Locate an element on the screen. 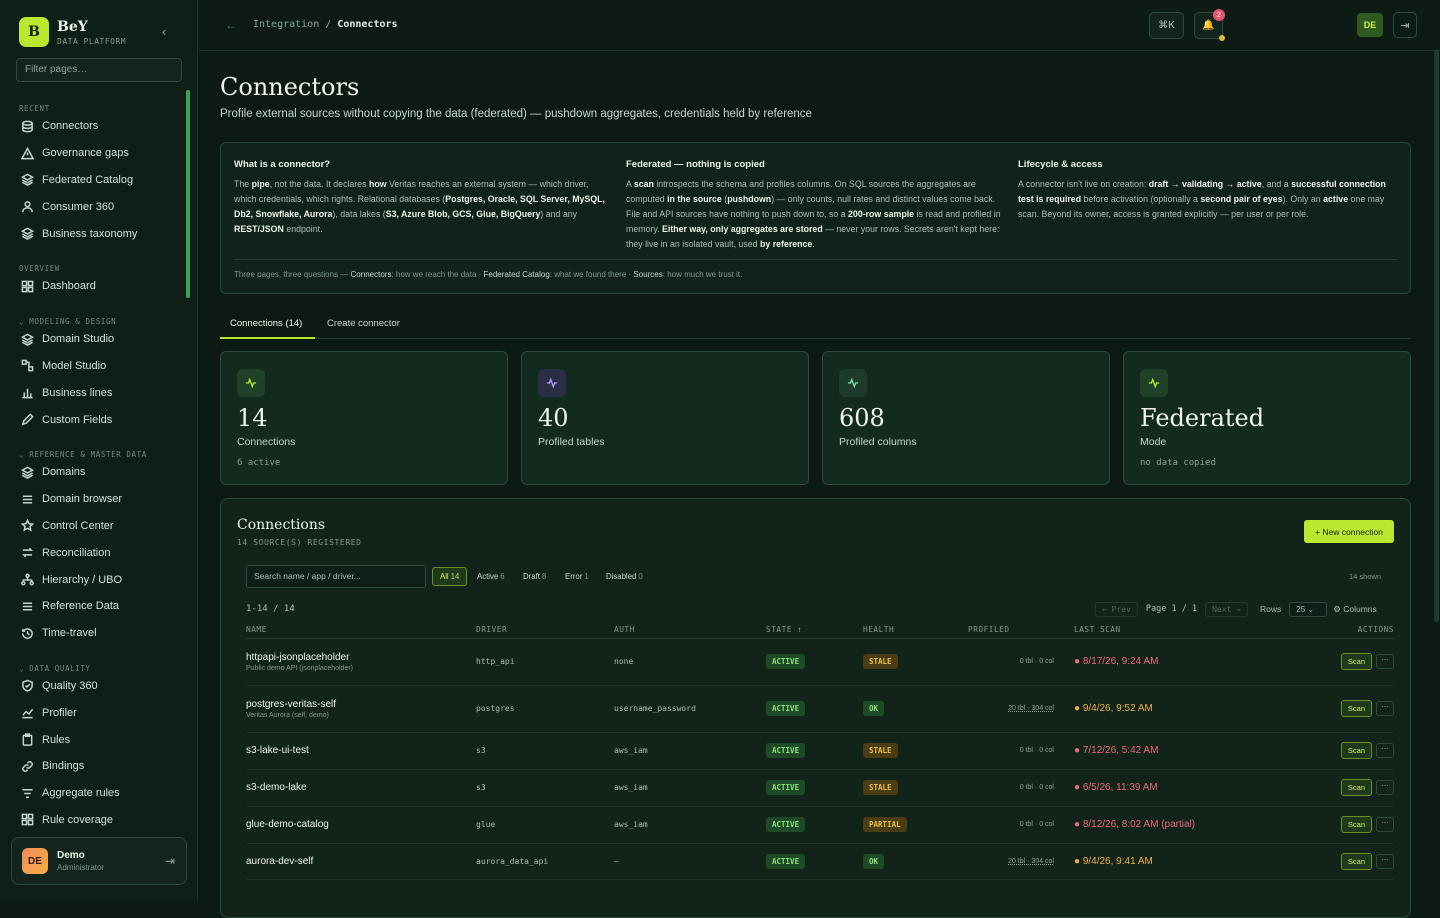 This screenshot has height=918, width=1440. sidebar-item-hierarchy-ubo: Hierarchy / UBO is located at coordinates (93, 579).